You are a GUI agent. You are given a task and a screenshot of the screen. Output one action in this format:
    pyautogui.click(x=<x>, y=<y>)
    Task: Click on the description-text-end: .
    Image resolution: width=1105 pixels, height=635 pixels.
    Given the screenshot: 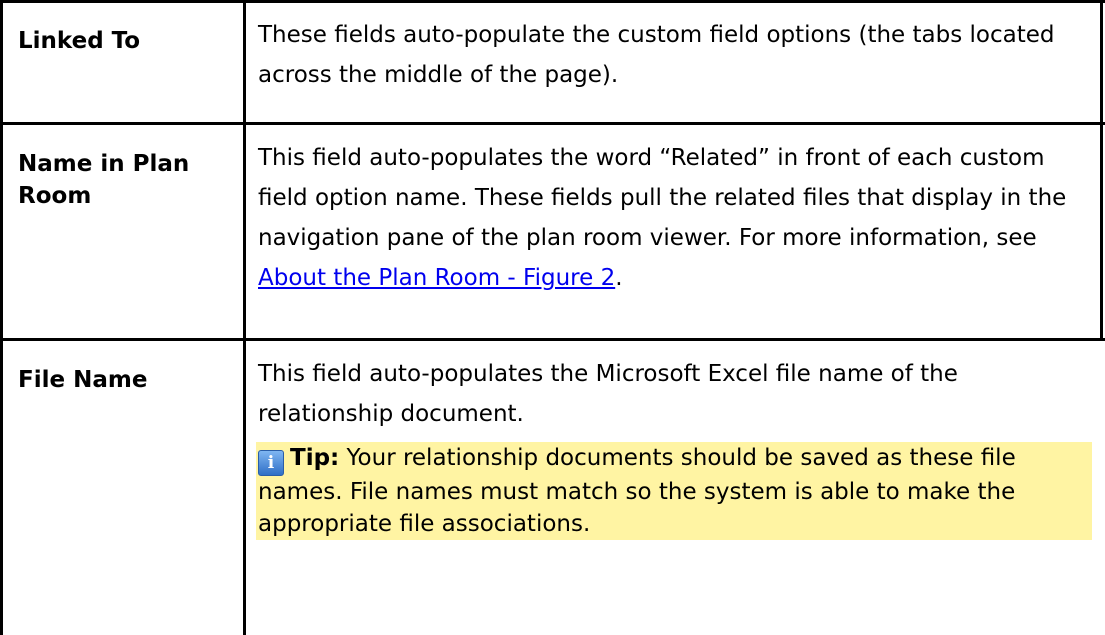 What is the action you would take?
    pyautogui.click(x=619, y=278)
    